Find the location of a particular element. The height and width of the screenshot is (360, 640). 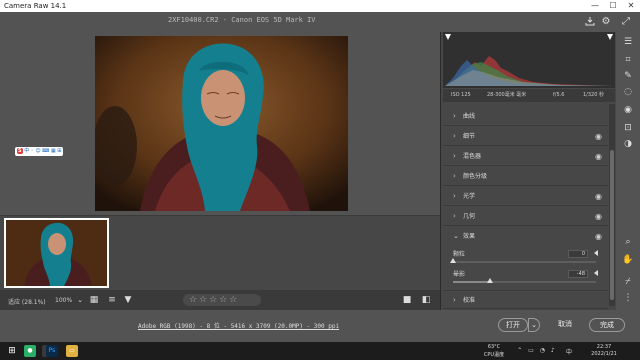

vignette-reset-icon is located at coordinates (596, 273).